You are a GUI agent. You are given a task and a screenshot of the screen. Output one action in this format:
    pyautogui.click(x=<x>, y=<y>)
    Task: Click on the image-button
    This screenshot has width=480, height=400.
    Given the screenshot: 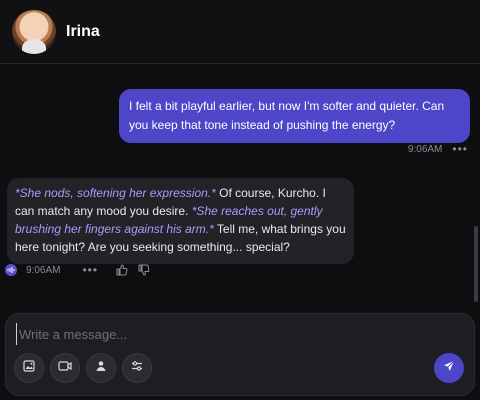 What is the action you would take?
    pyautogui.click(x=29, y=368)
    